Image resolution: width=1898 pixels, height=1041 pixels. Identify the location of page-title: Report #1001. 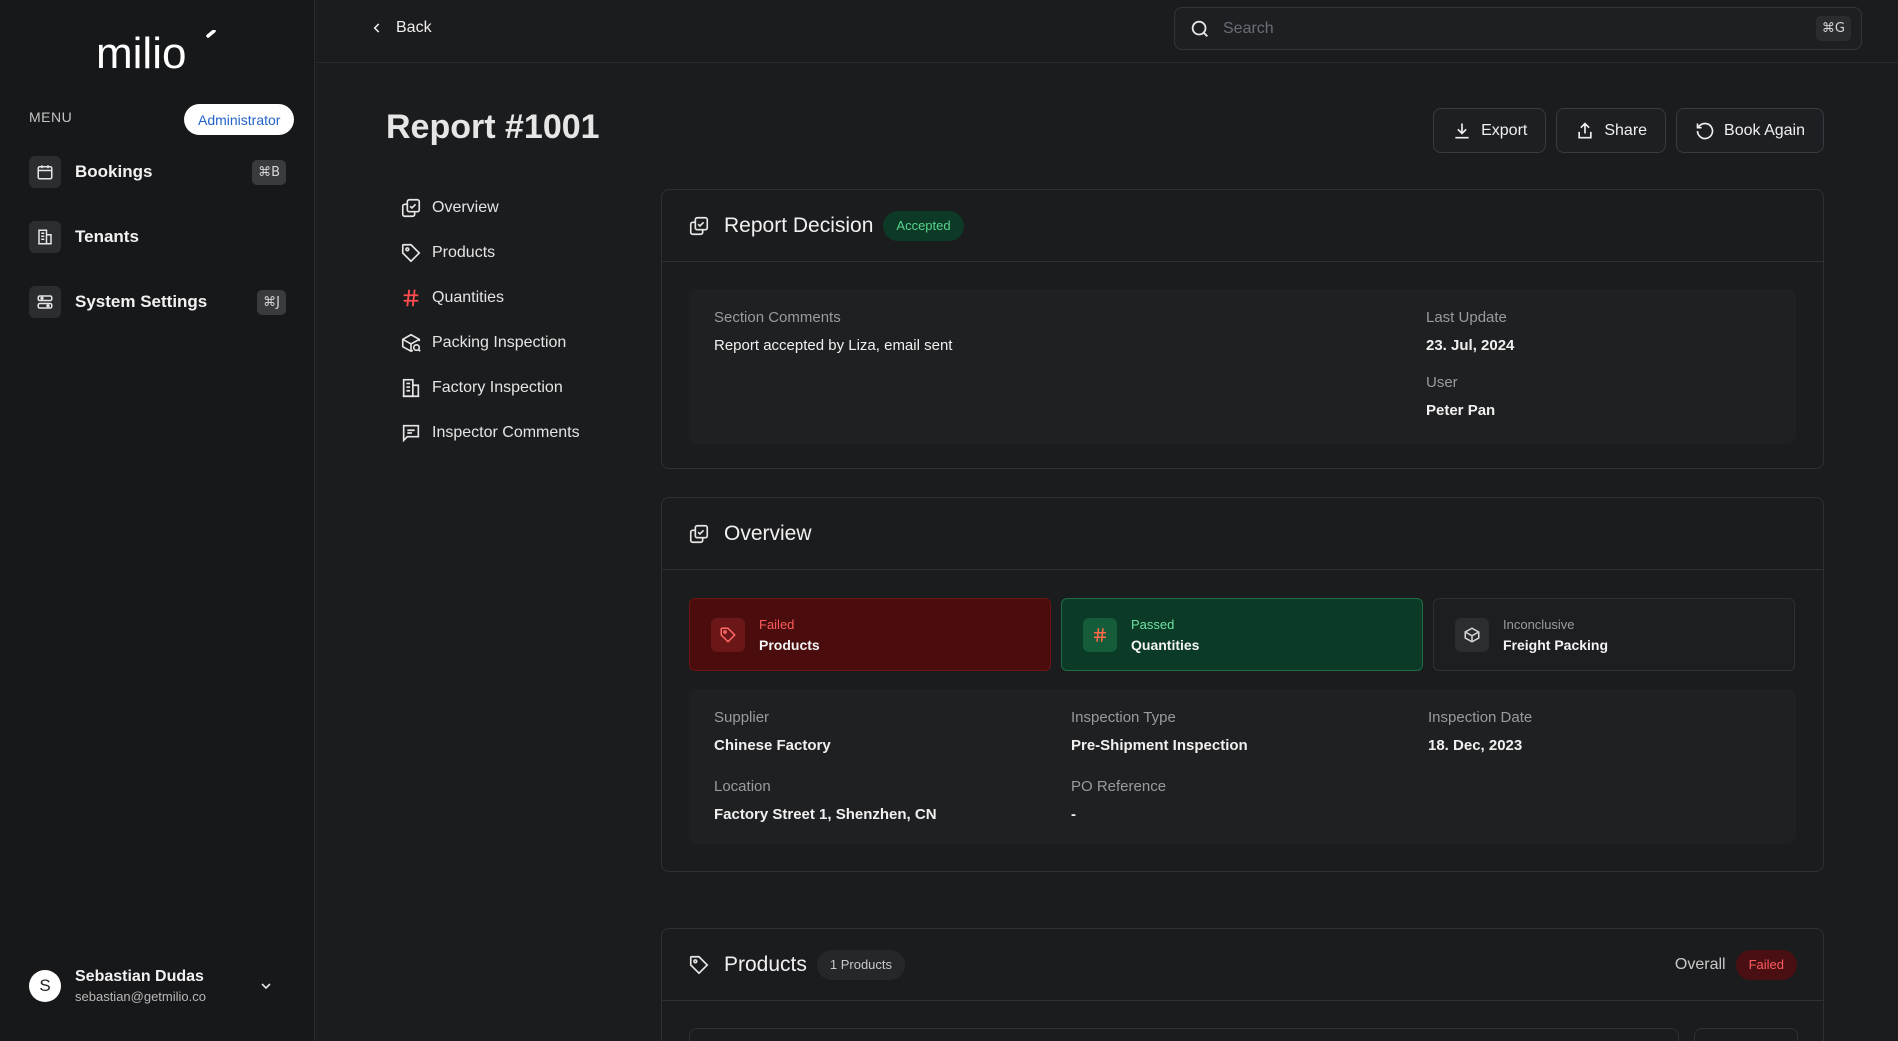
(493, 127).